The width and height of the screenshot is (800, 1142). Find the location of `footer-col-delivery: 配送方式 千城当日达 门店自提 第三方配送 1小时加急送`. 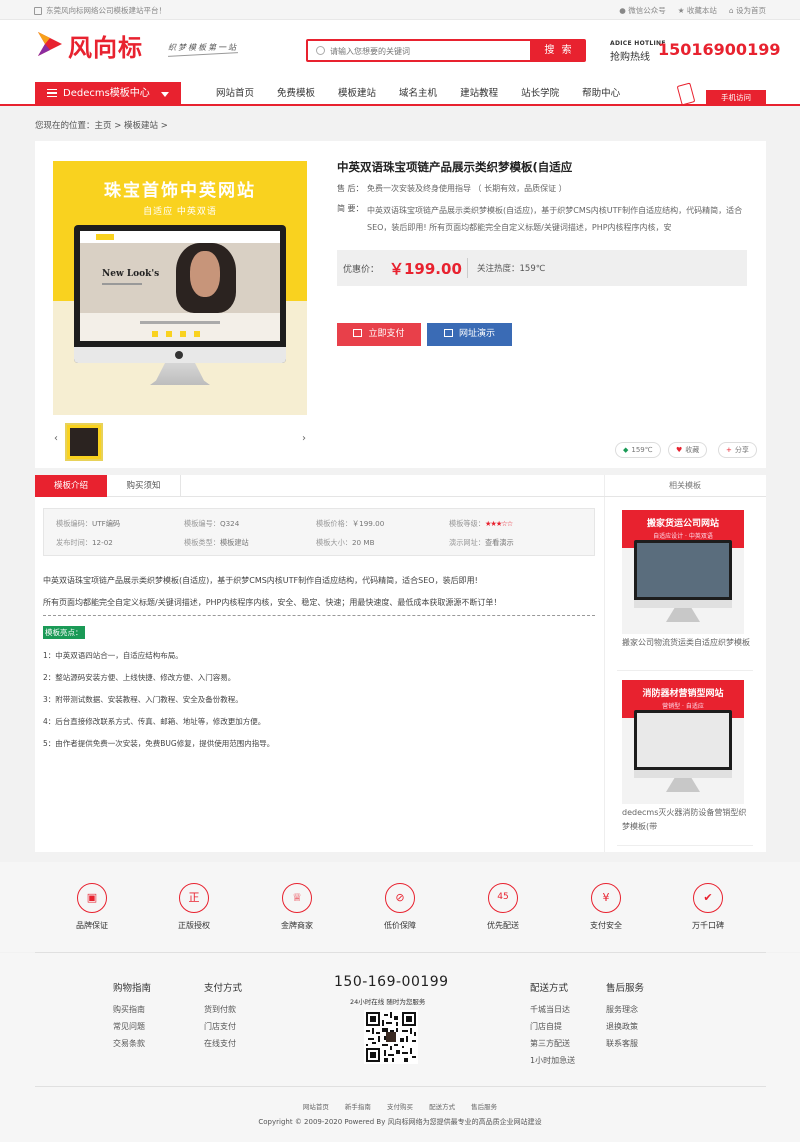

footer-col-delivery: 配送方式 千城当日达 门店自提 第三方配送 1小时加急送 is located at coordinates (552, 1024).